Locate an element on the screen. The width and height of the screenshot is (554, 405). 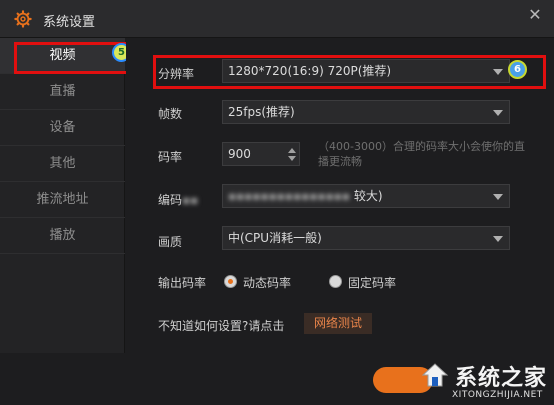
quality-value: 中(CPU消耗一般) is located at coordinates (275, 238).